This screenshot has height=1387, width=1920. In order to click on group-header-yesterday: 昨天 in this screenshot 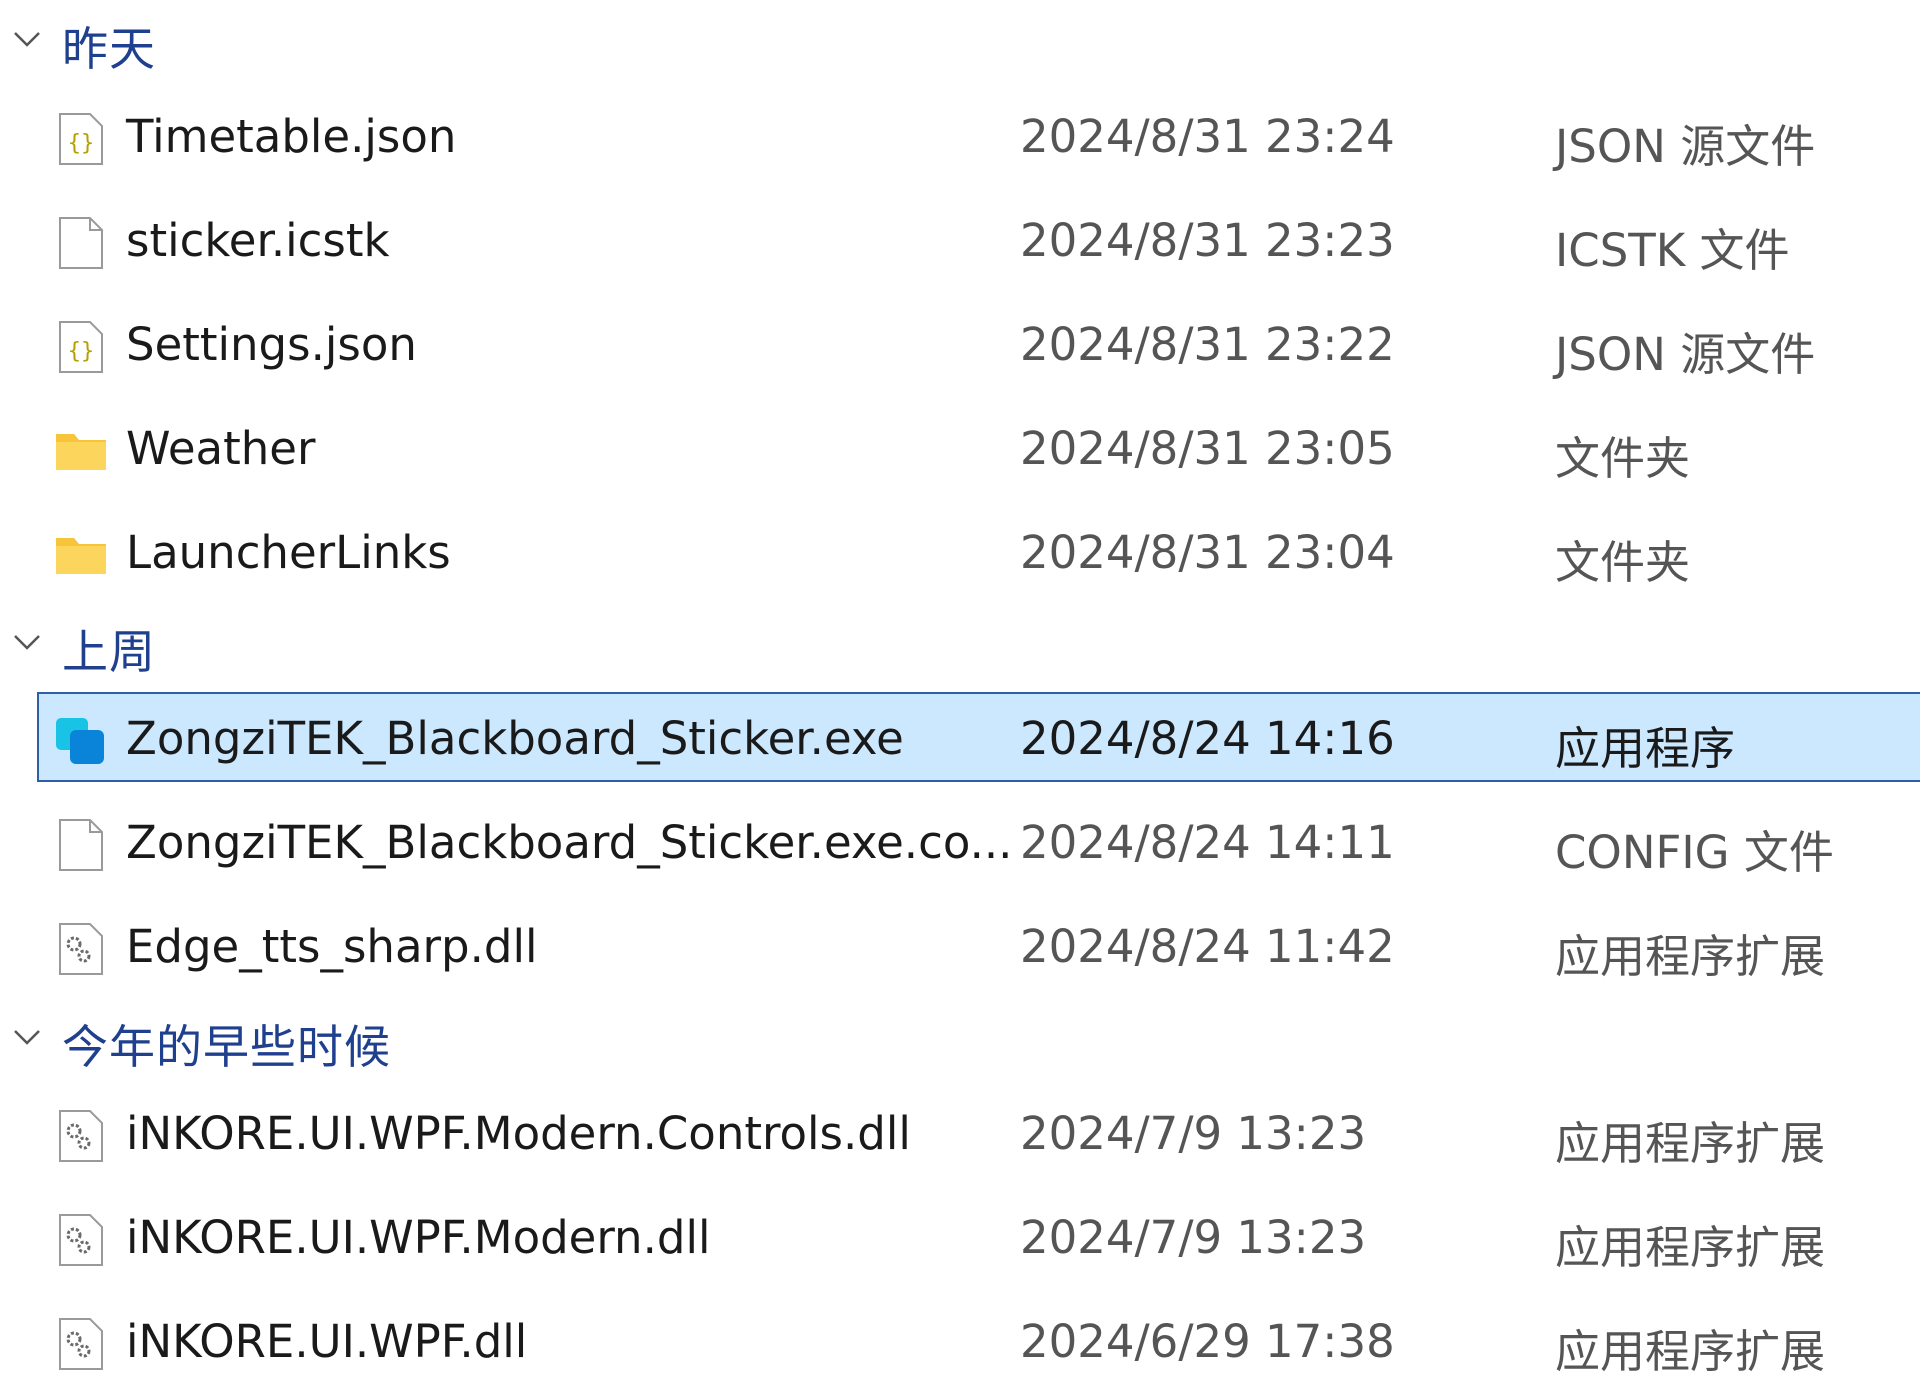, I will do `click(960, 40)`.